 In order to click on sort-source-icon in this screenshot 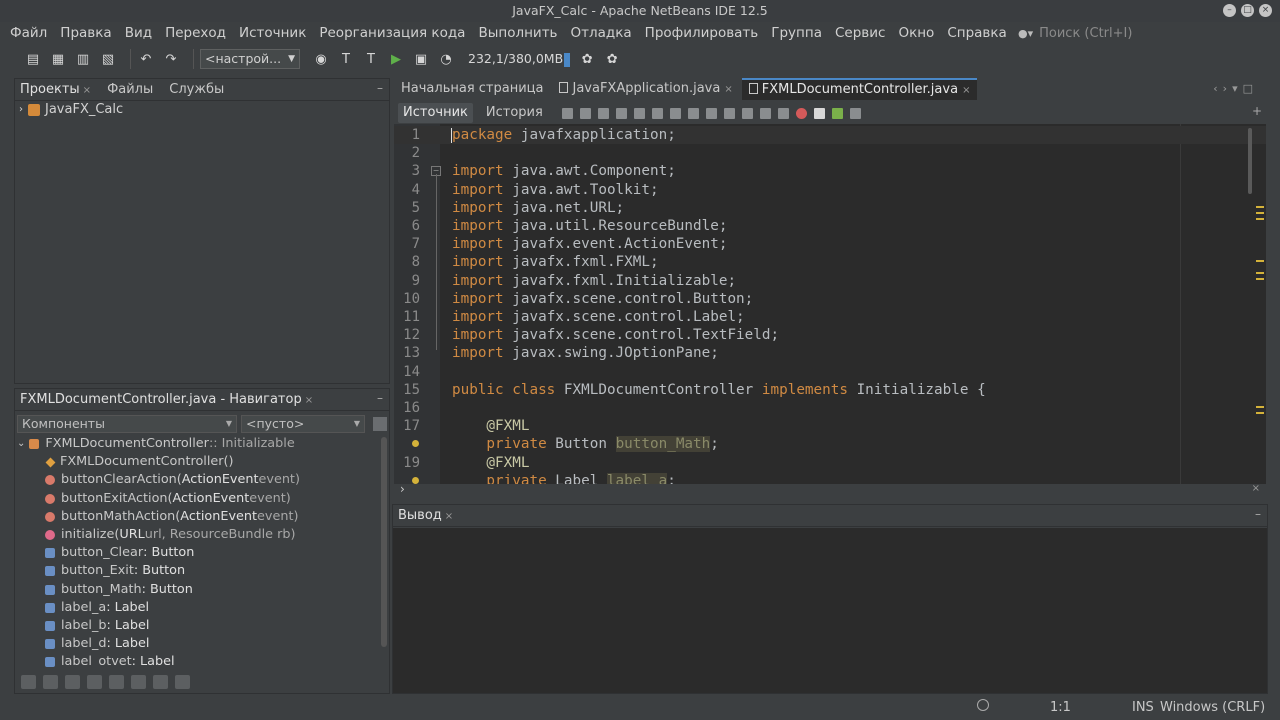, I will do `click(182, 682)`.